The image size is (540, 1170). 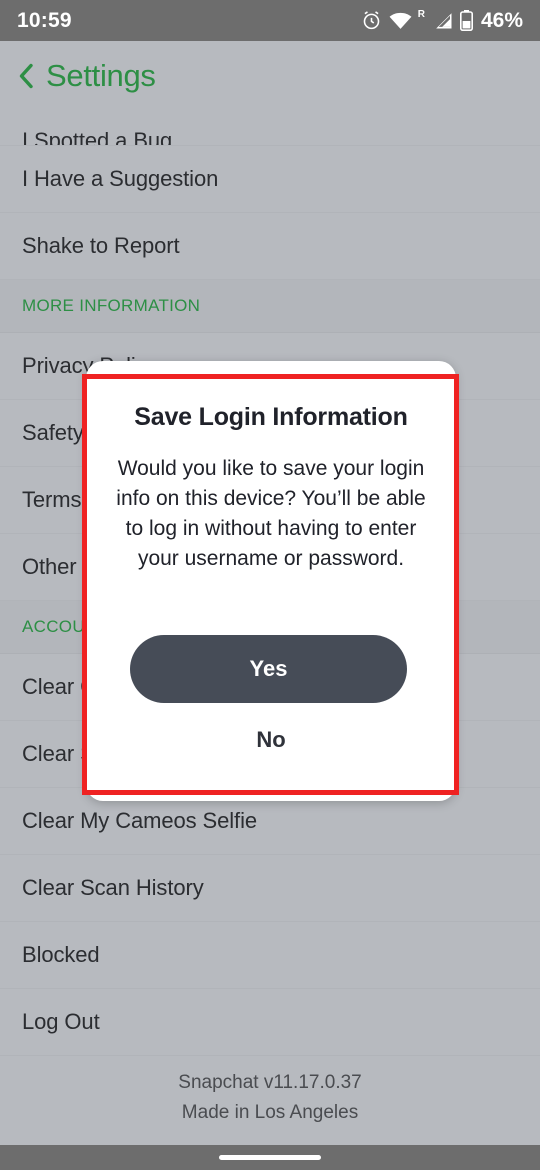 I want to click on page-title: Settings, so click(x=101, y=75).